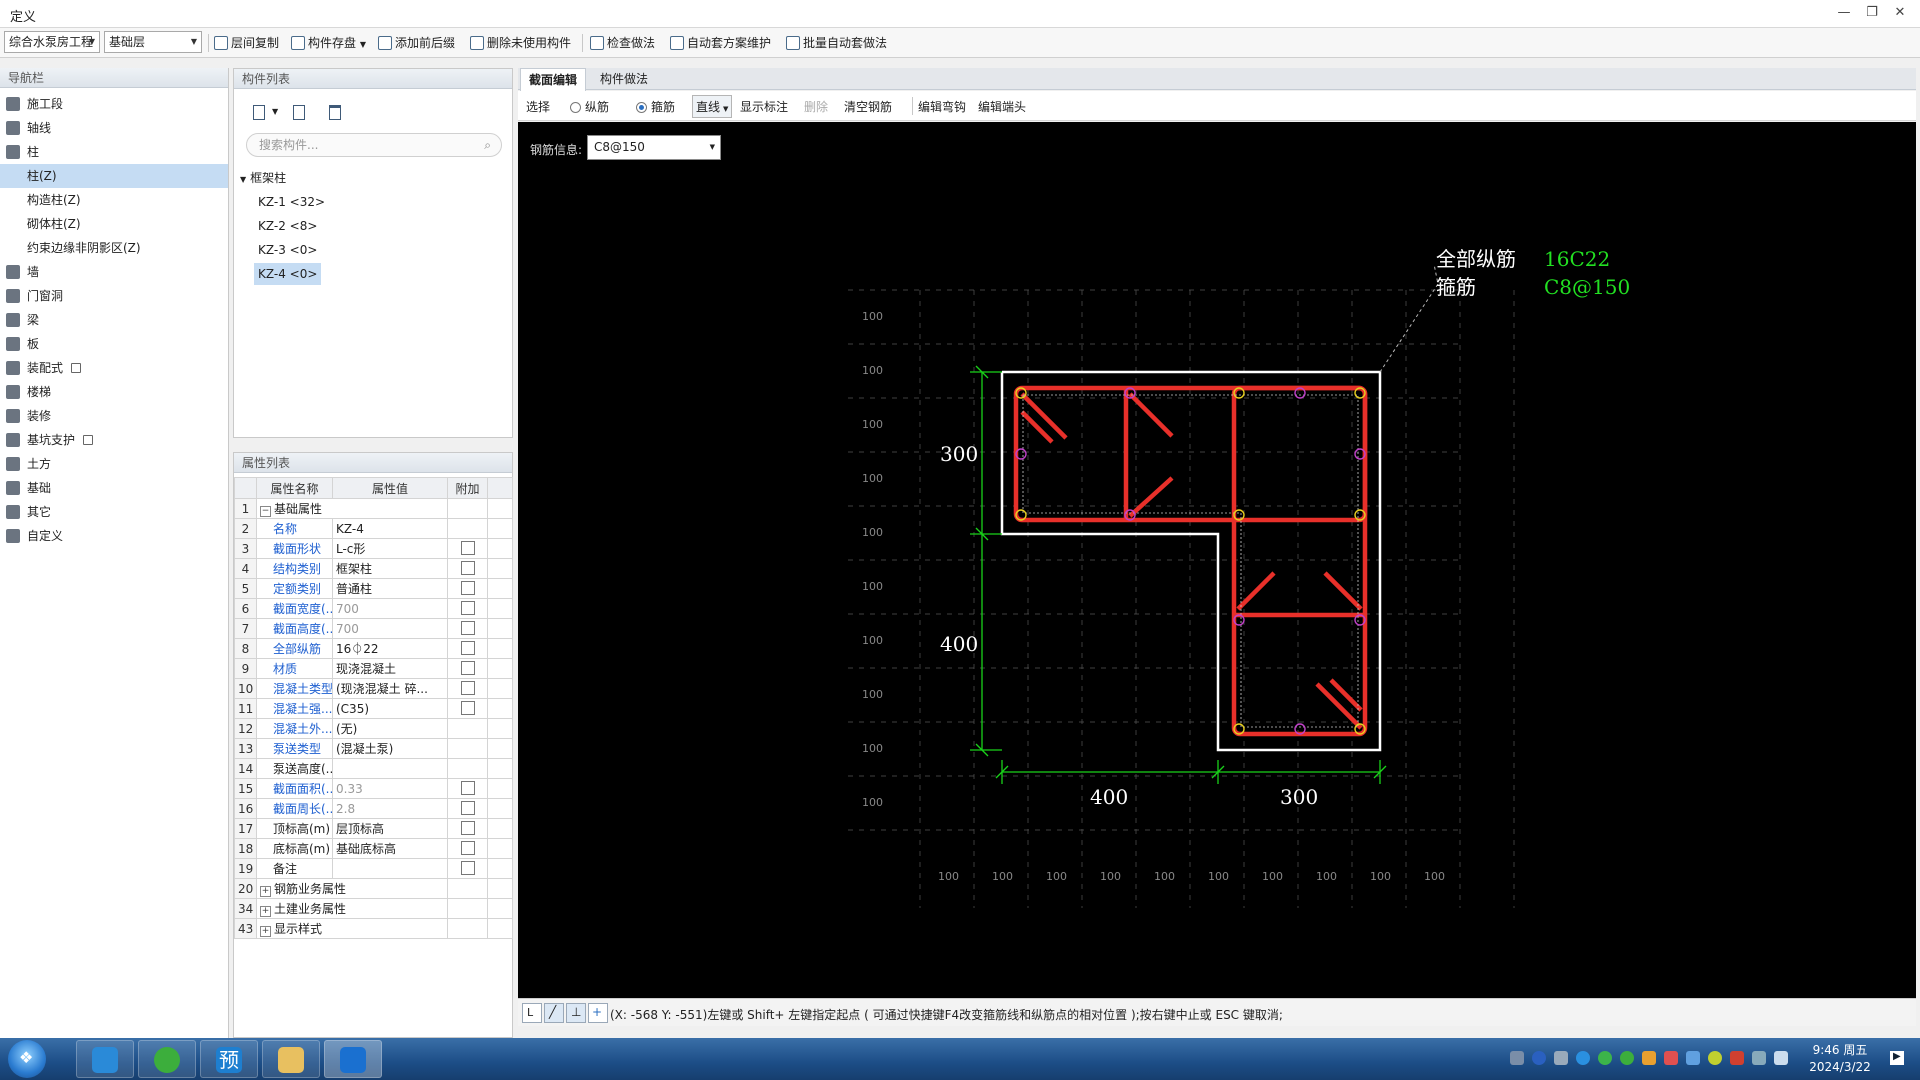 The width and height of the screenshot is (1920, 1080). What do you see at coordinates (373, 708) in the screenshot?
I see `table-row: 11 混凝土强... (C35)` at bounding box center [373, 708].